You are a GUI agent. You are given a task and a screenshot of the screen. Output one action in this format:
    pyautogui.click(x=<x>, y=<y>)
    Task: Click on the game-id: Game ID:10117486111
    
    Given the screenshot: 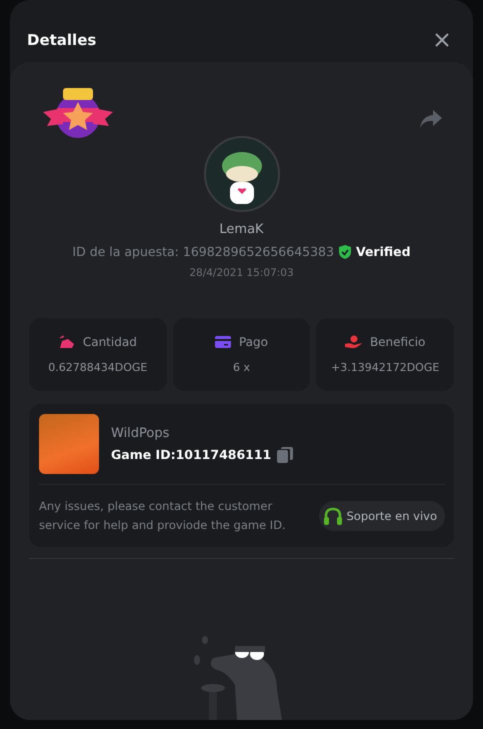 What is the action you would take?
    pyautogui.click(x=191, y=454)
    